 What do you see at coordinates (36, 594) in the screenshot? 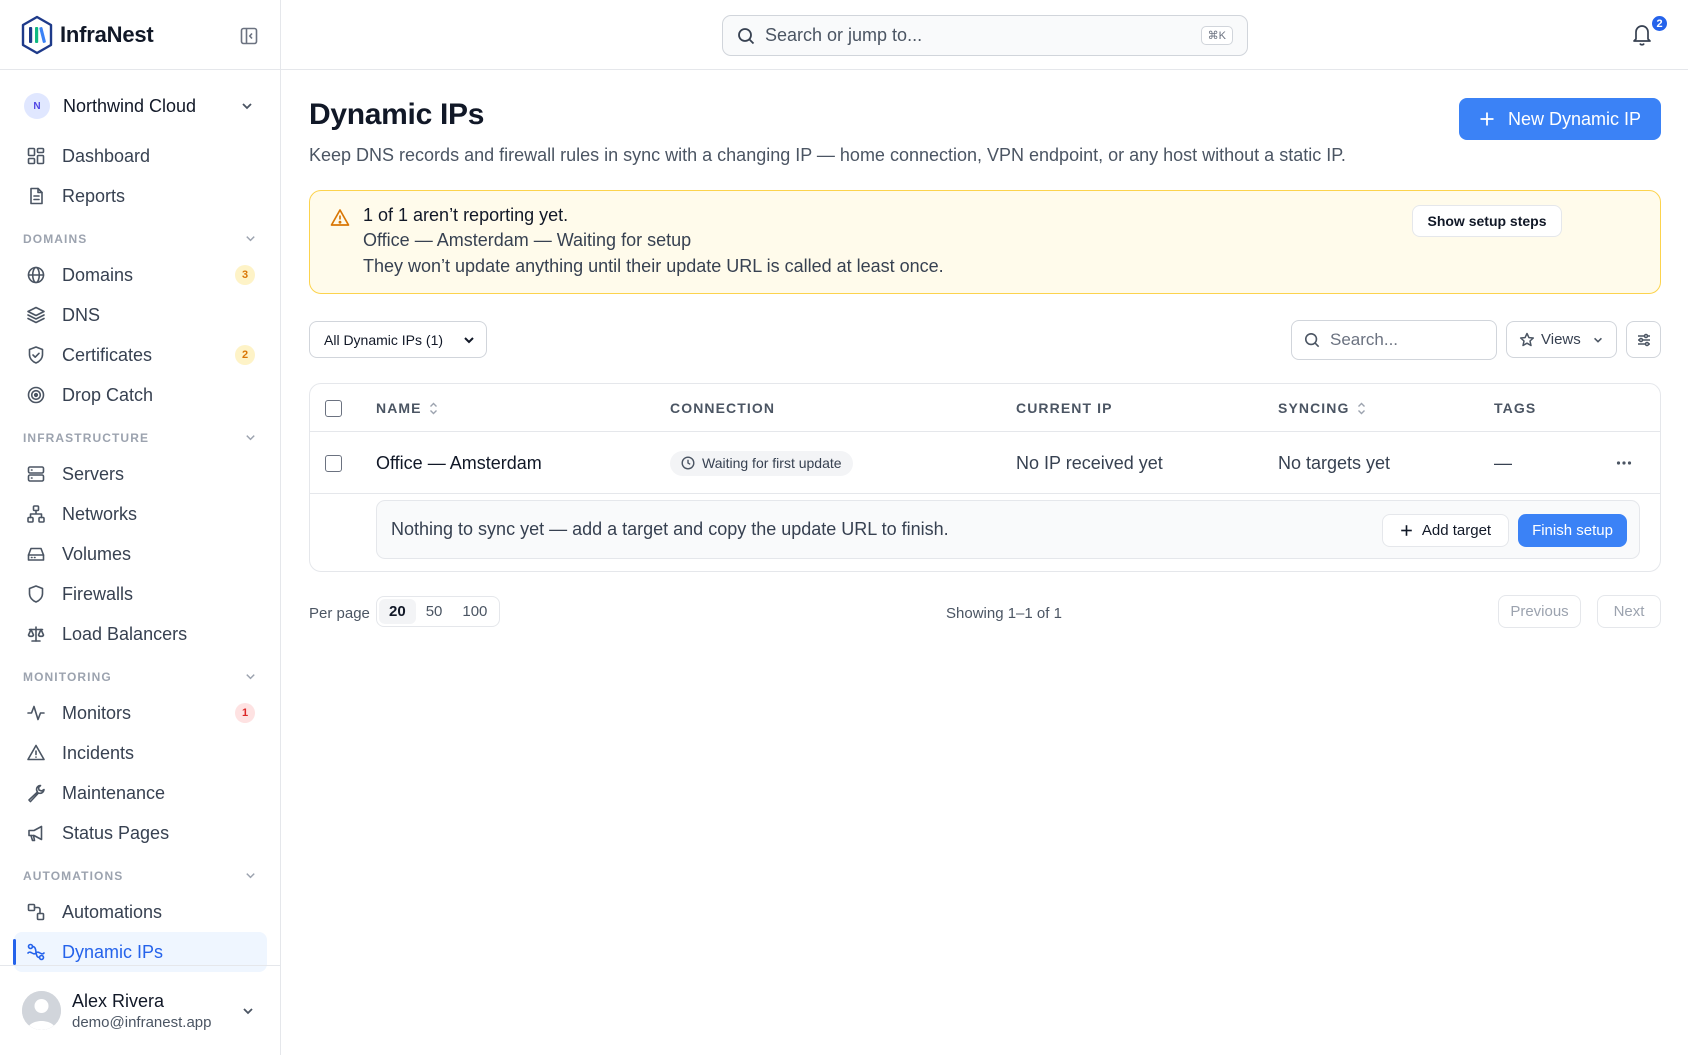
I see `shield-icon` at bounding box center [36, 594].